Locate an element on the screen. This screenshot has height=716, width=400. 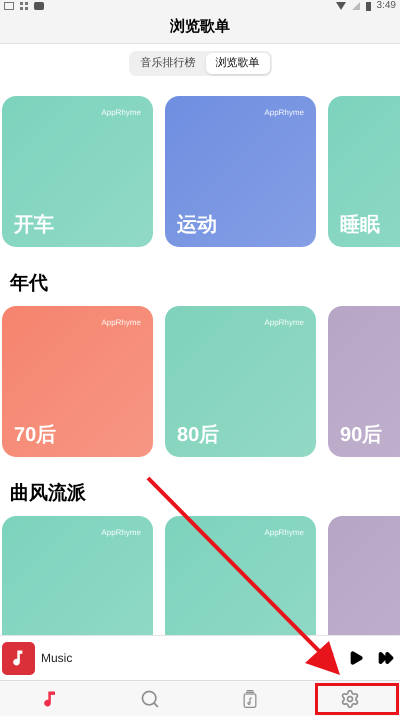
playlist-title: 睡眠 is located at coordinates (360, 225).